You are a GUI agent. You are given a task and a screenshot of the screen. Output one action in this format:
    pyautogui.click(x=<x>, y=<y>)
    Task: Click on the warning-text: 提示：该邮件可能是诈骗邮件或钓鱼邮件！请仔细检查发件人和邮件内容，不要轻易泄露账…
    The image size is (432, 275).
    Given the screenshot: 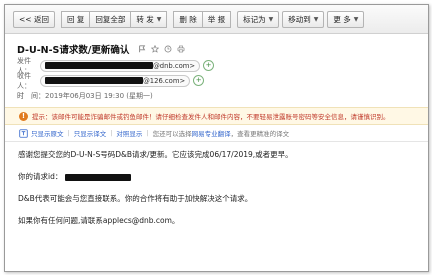 What is the action you would take?
    pyautogui.click(x=211, y=117)
    